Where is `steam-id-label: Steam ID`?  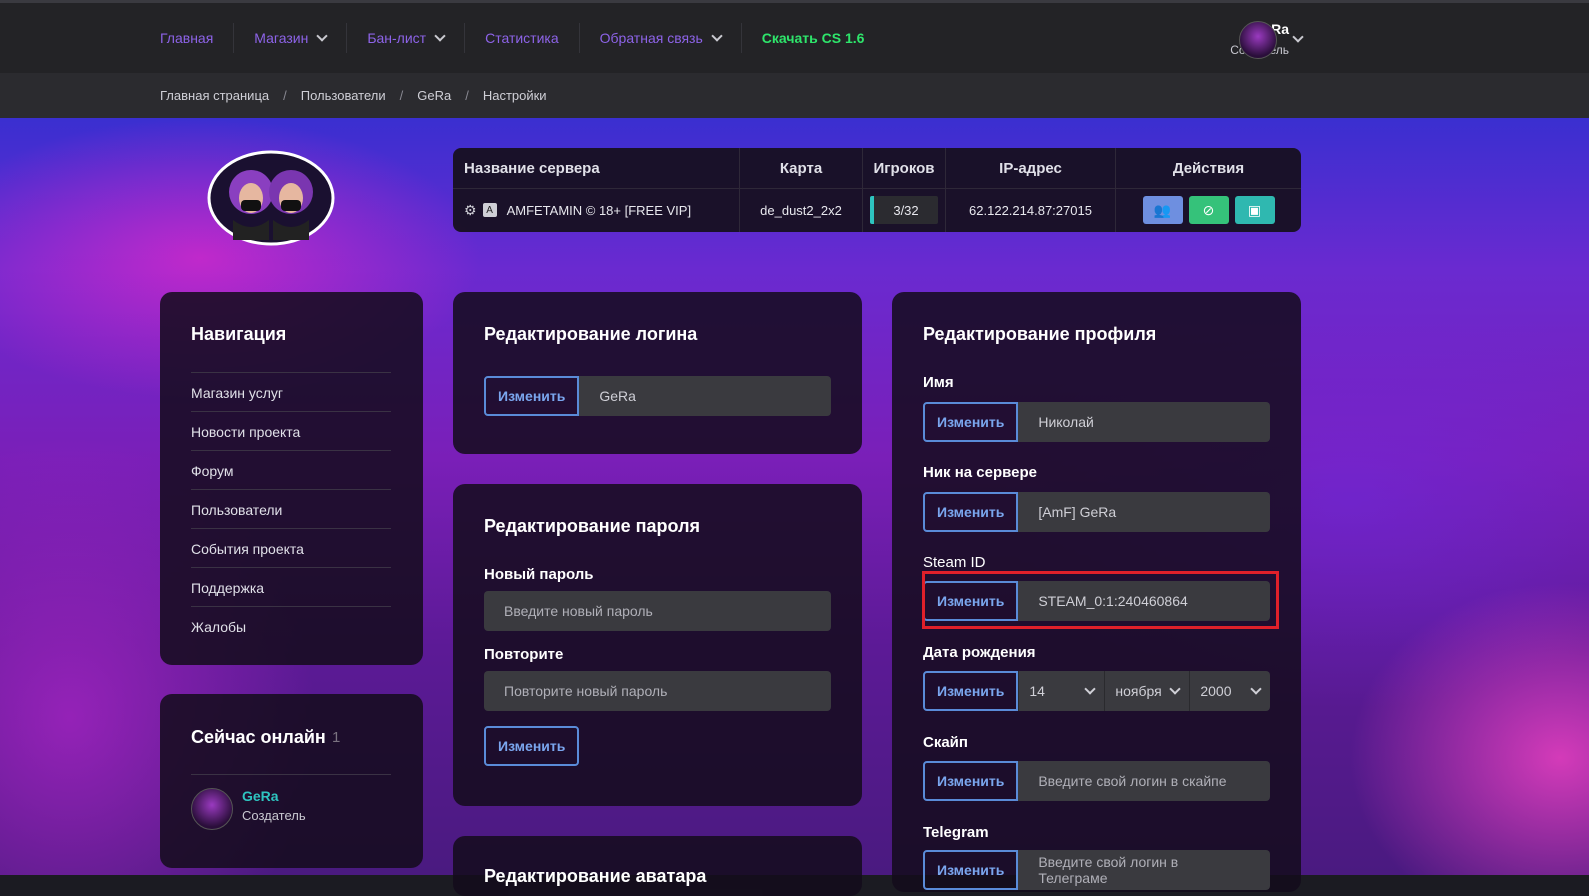 steam-id-label: Steam ID is located at coordinates (954, 562).